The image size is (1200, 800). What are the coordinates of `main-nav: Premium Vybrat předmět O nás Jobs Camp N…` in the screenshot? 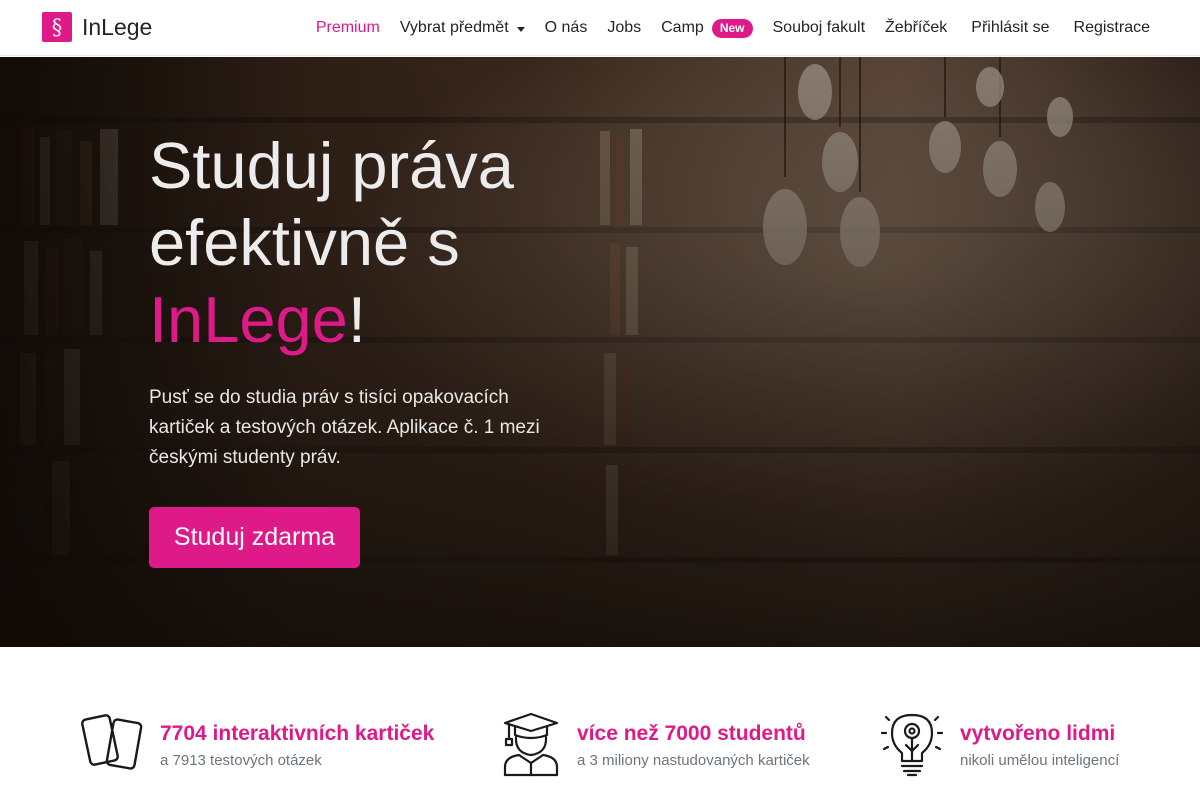 It's located at (733, 28).